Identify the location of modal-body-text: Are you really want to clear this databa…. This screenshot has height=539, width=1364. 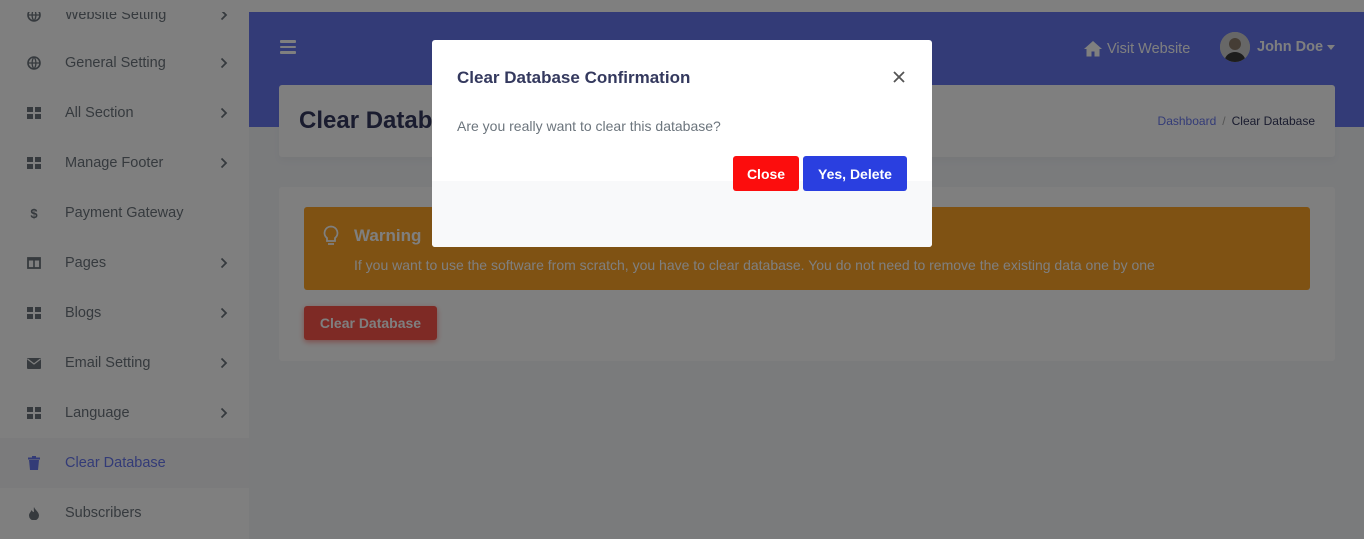
(589, 126).